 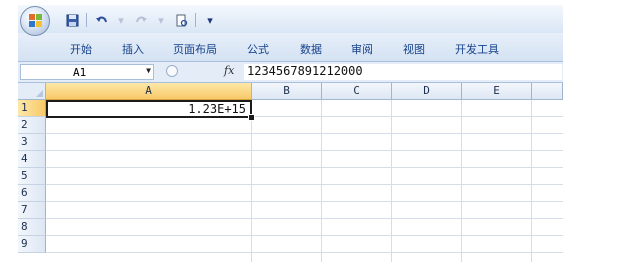 What do you see at coordinates (311, 49) in the screenshot?
I see `tab-data: 数据` at bounding box center [311, 49].